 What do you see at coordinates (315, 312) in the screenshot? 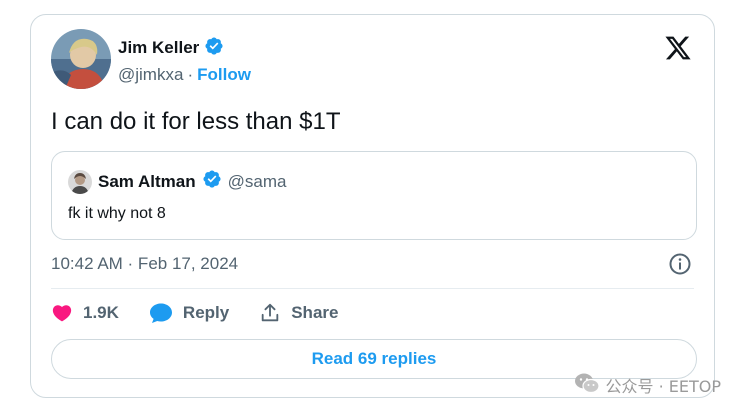
I see `share-label: Share` at bounding box center [315, 312].